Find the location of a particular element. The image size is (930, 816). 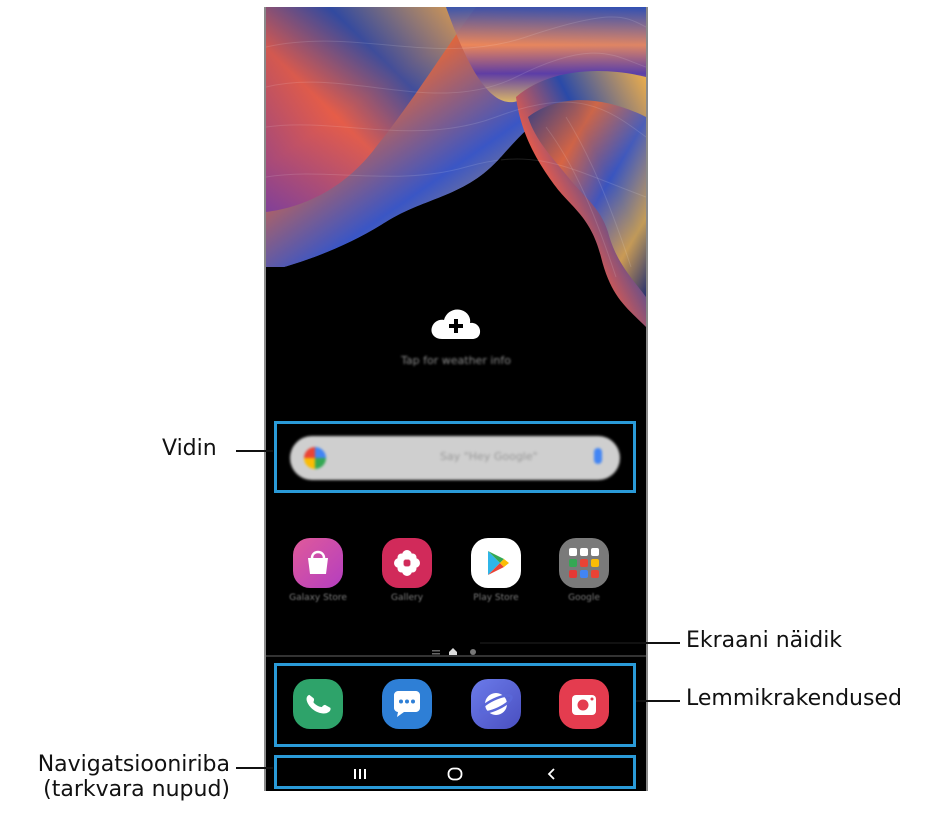

app-gallery is located at coordinates (407, 563).